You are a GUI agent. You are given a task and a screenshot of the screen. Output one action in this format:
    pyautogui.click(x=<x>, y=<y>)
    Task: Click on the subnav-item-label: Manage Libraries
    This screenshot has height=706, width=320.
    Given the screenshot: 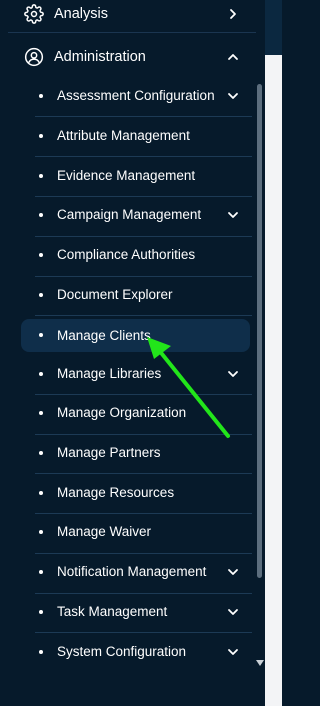 What is the action you would take?
    pyautogui.click(x=109, y=373)
    